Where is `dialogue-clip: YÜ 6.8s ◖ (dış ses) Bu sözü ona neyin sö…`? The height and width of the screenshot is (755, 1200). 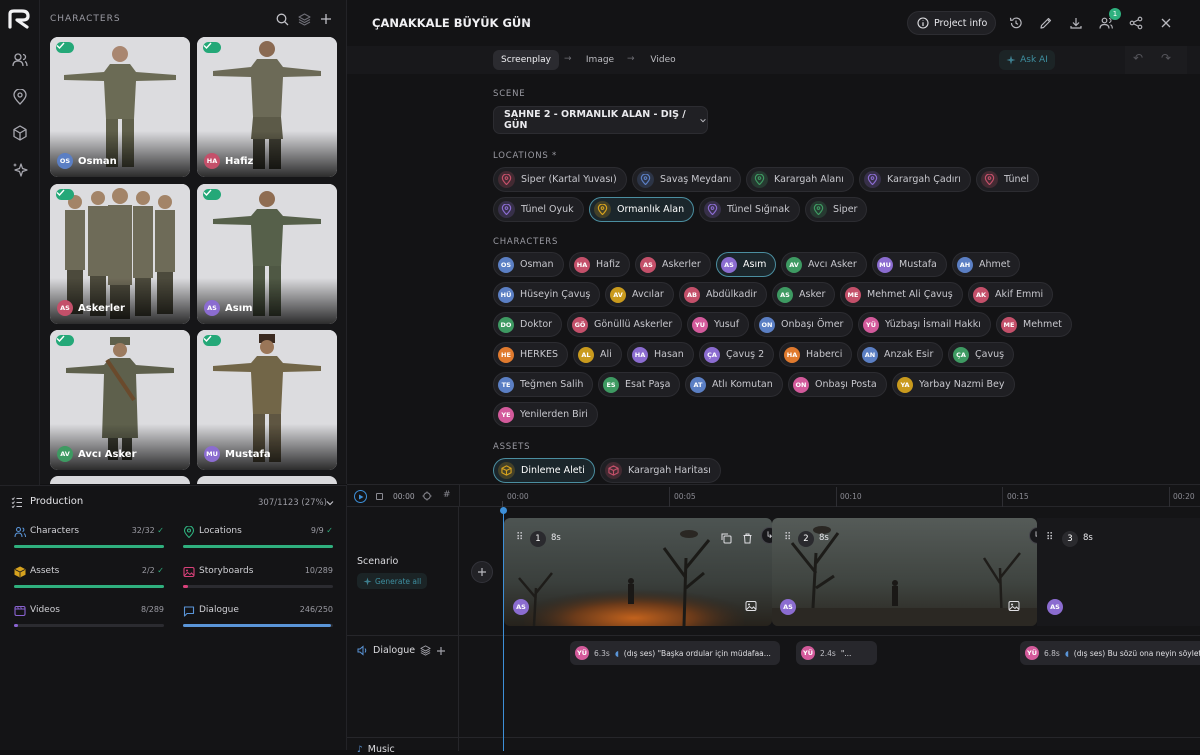
dialogue-clip: YÜ 6.8s ◖ (dış ses) Bu sözü ona neyin sö… is located at coordinates (1110, 653).